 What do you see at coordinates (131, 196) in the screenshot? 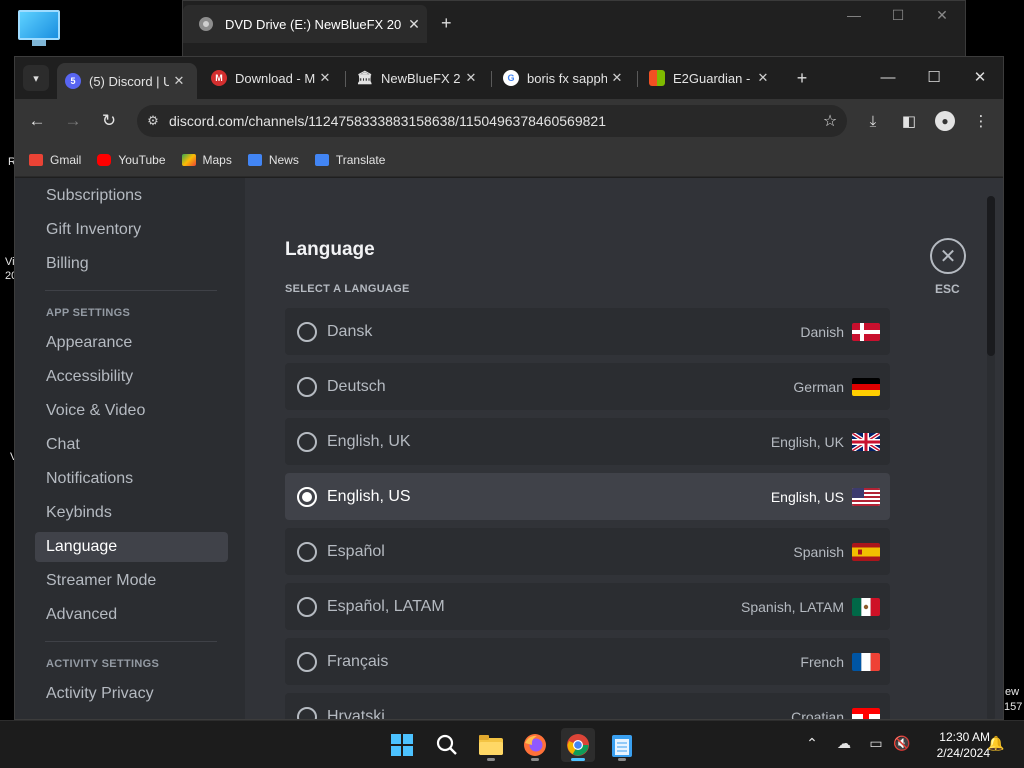
I see `sidebar-item-subscriptions: Subscriptions` at bounding box center [131, 196].